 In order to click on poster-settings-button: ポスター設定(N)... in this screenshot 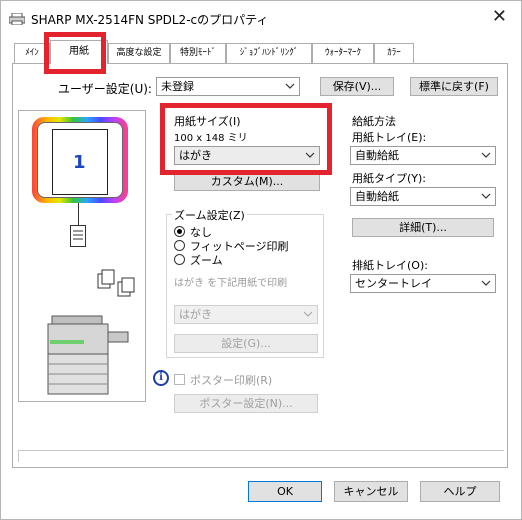, I will do `click(246, 403)`.